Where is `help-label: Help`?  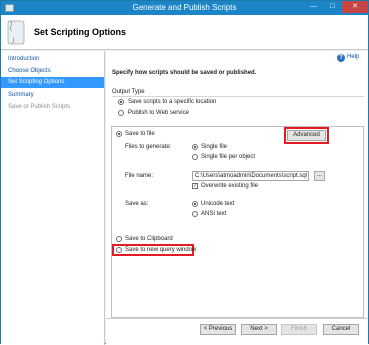 help-label: Help is located at coordinates (353, 57).